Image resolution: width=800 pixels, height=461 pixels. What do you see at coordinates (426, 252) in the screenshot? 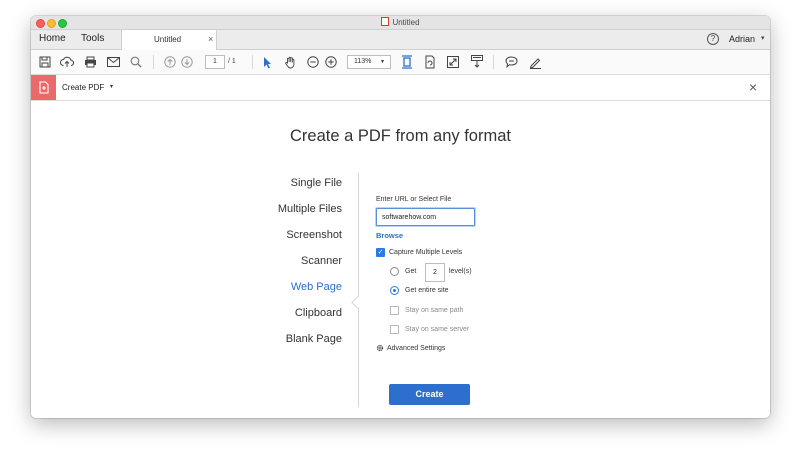
I see `capture-multiple-levels-label: Capture Multiple Levels` at bounding box center [426, 252].